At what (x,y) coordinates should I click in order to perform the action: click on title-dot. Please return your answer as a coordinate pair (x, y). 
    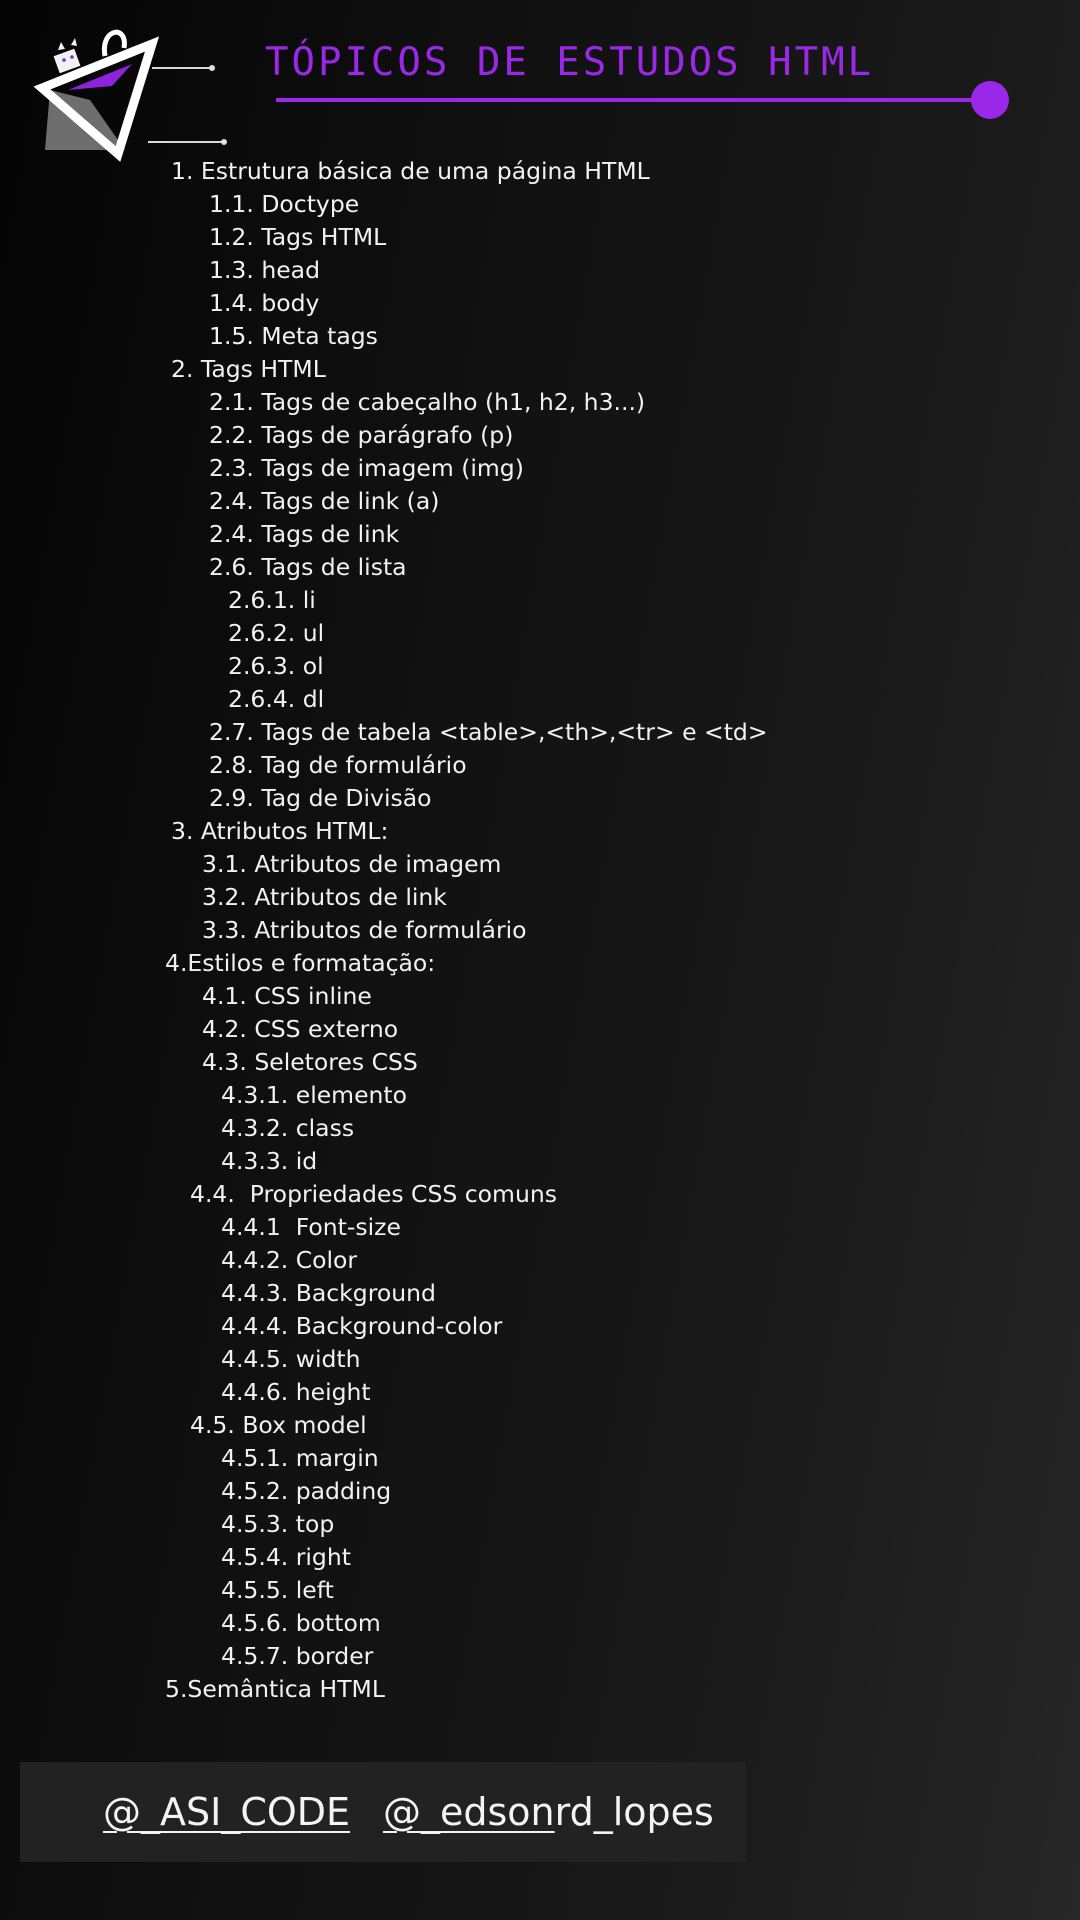
    Looking at the image, I should click on (990, 100).